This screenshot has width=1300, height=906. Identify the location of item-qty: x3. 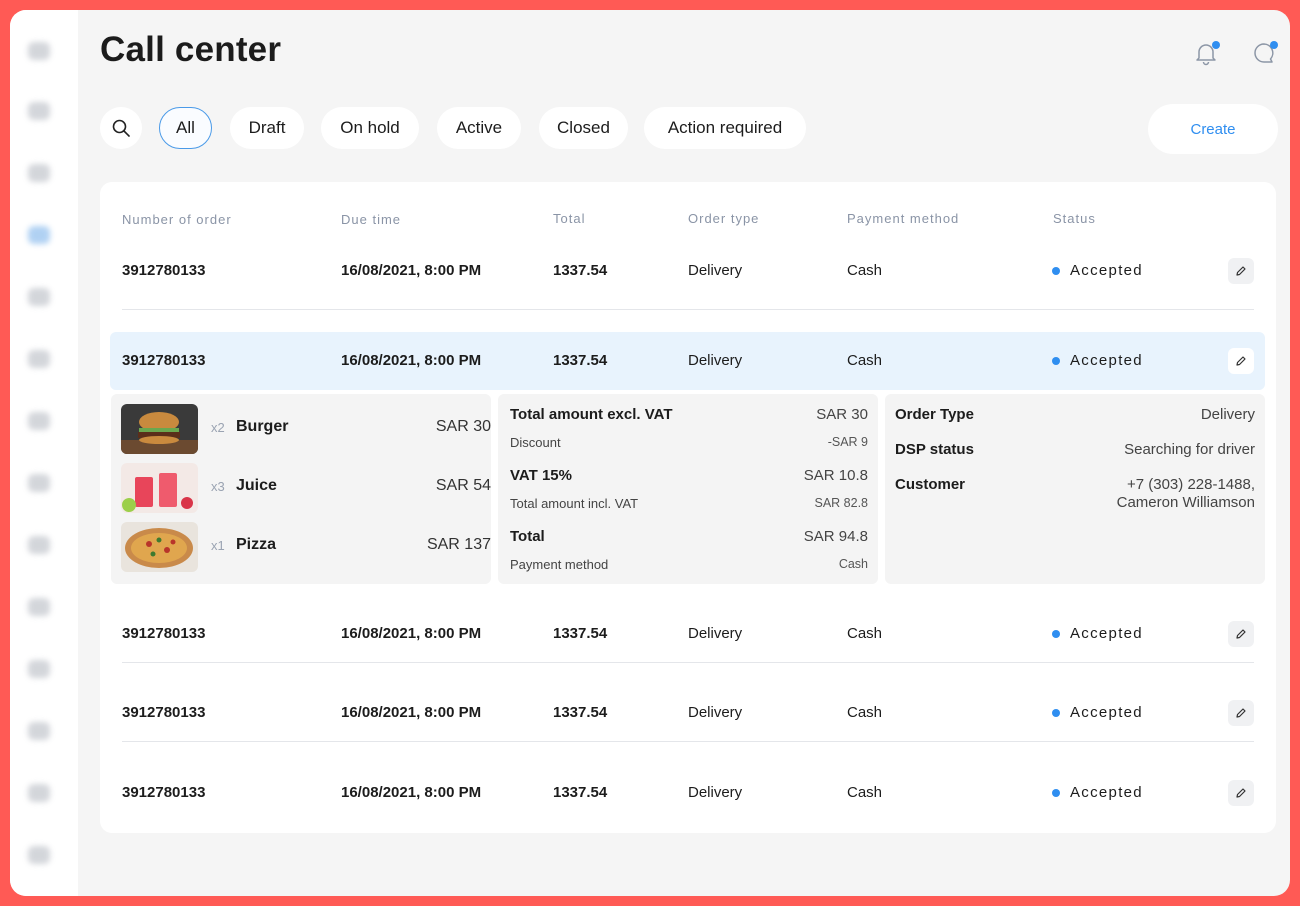
(218, 486).